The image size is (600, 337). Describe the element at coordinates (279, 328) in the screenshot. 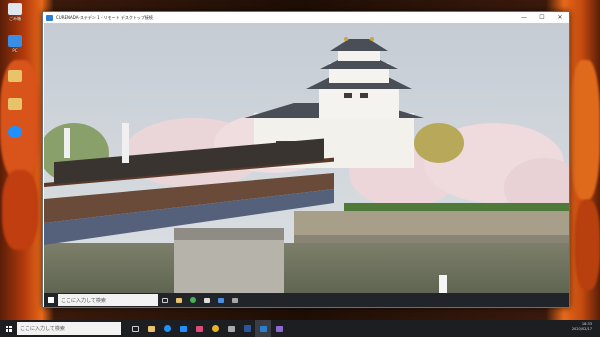

I see `app-icon` at that location.